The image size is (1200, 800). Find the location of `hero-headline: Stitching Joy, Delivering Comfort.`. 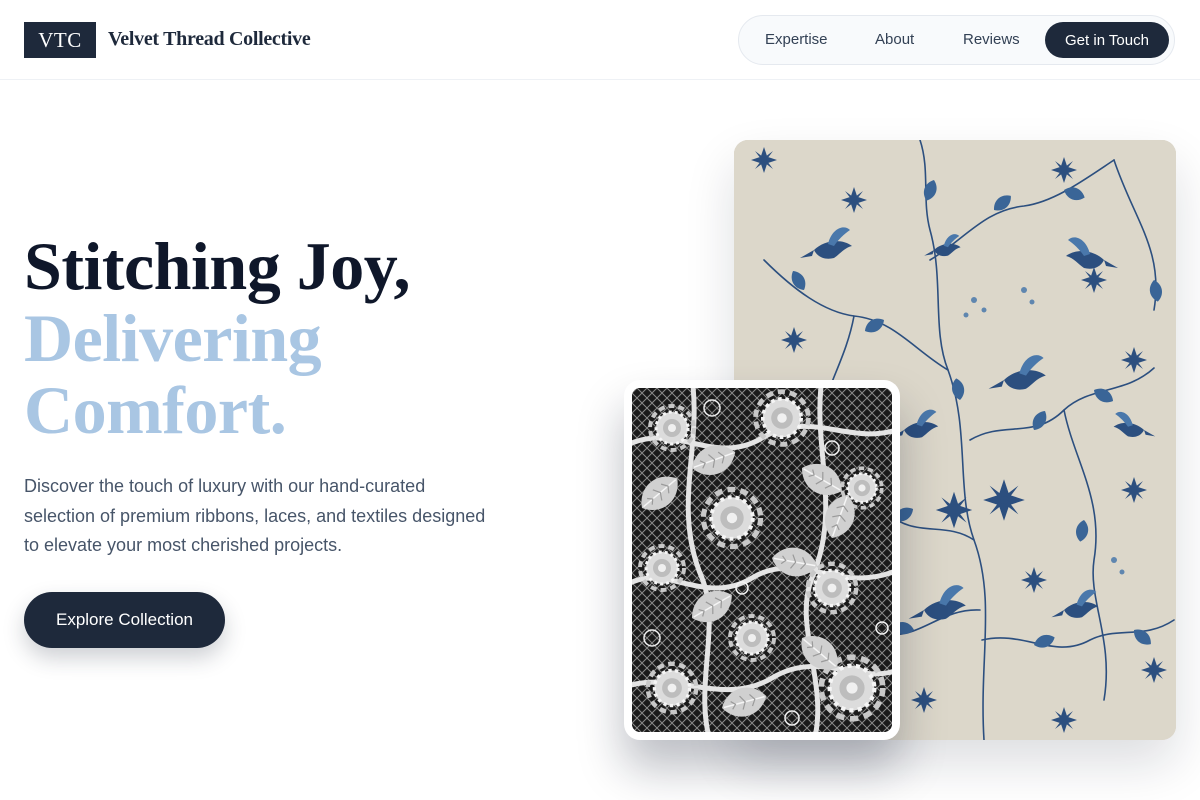

hero-headline: Stitching Joy, Delivering Comfort. is located at coordinates (284, 338).